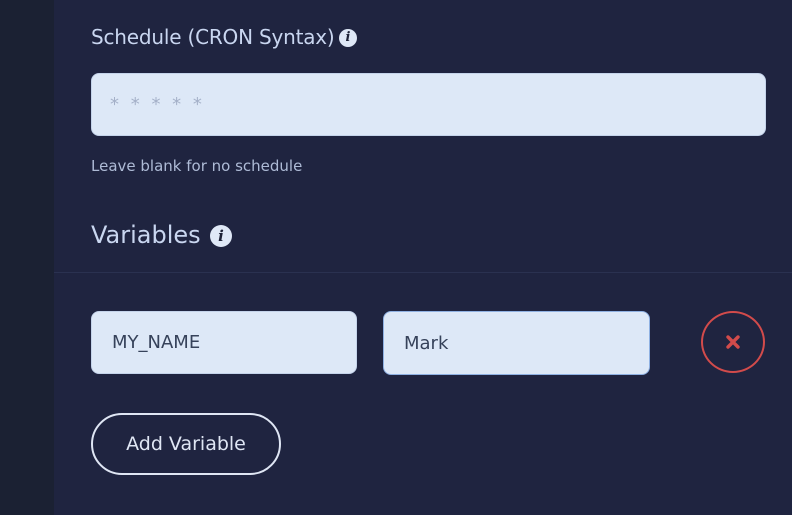  Describe the element at coordinates (423, 272) in the screenshot. I see `section-divider` at that location.